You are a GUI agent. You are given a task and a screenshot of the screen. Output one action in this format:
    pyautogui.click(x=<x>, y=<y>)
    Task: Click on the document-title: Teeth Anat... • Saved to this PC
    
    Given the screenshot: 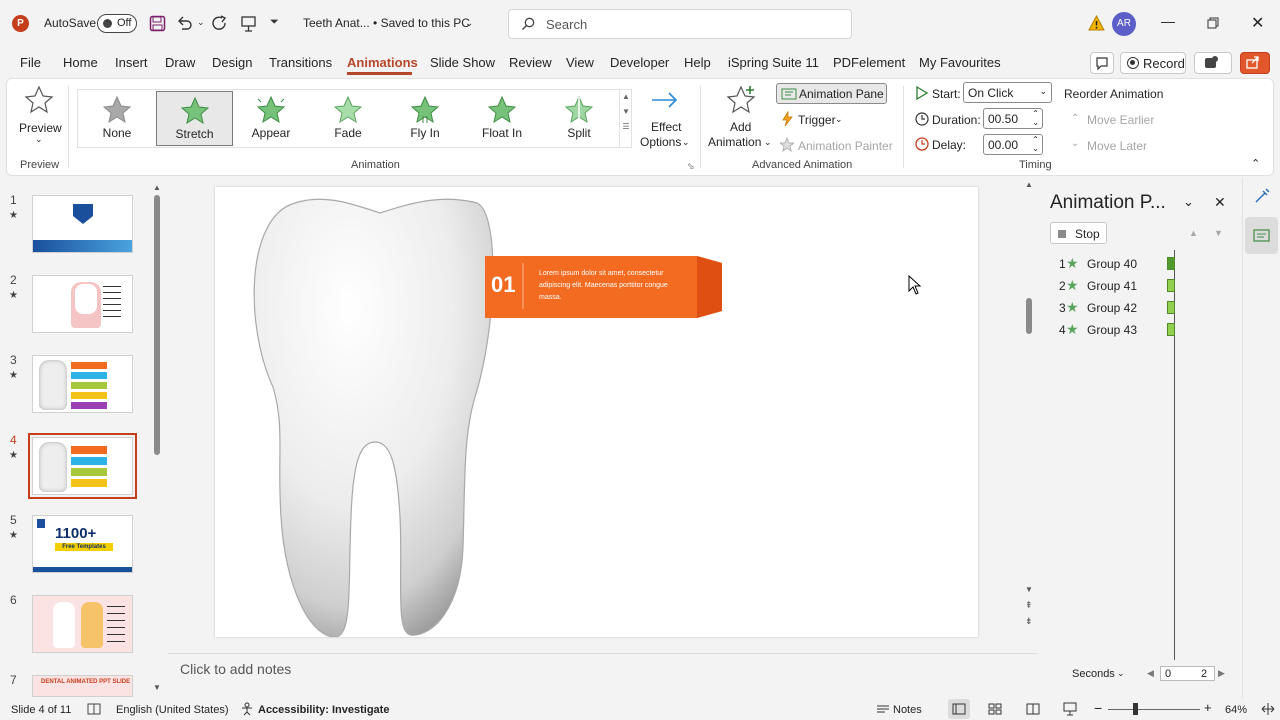 What is the action you would take?
    pyautogui.click(x=386, y=23)
    